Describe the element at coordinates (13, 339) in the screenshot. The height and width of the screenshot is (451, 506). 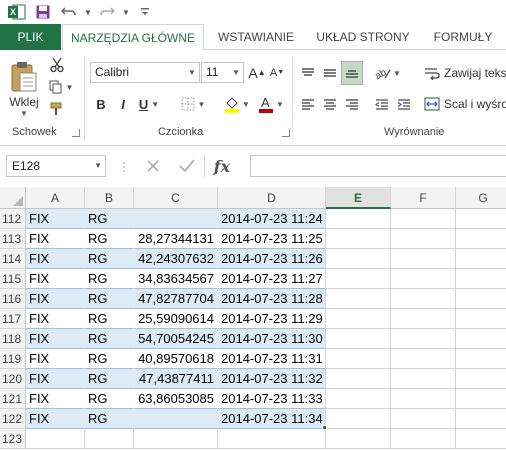
I see `row-header: 118` at that location.